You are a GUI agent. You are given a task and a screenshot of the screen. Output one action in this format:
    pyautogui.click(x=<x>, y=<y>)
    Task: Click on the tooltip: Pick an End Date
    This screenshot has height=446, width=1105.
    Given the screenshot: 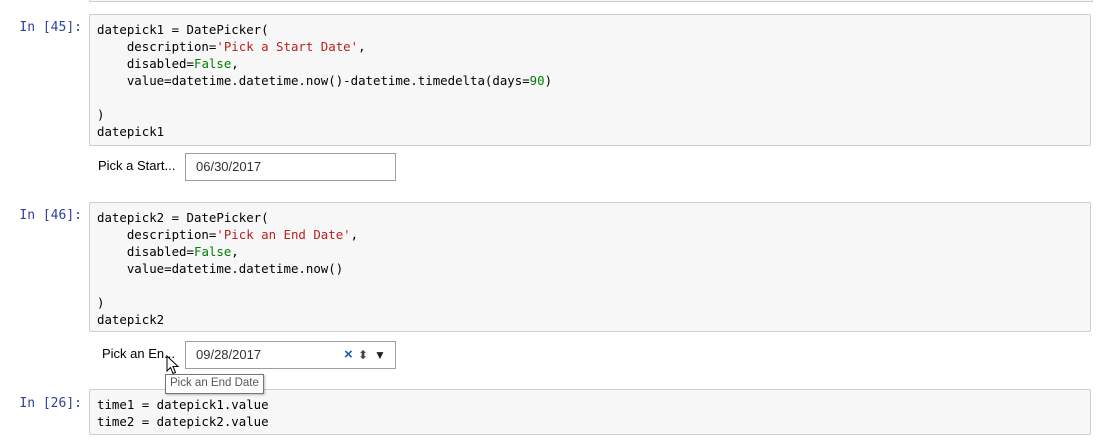 What is the action you would take?
    pyautogui.click(x=214, y=384)
    